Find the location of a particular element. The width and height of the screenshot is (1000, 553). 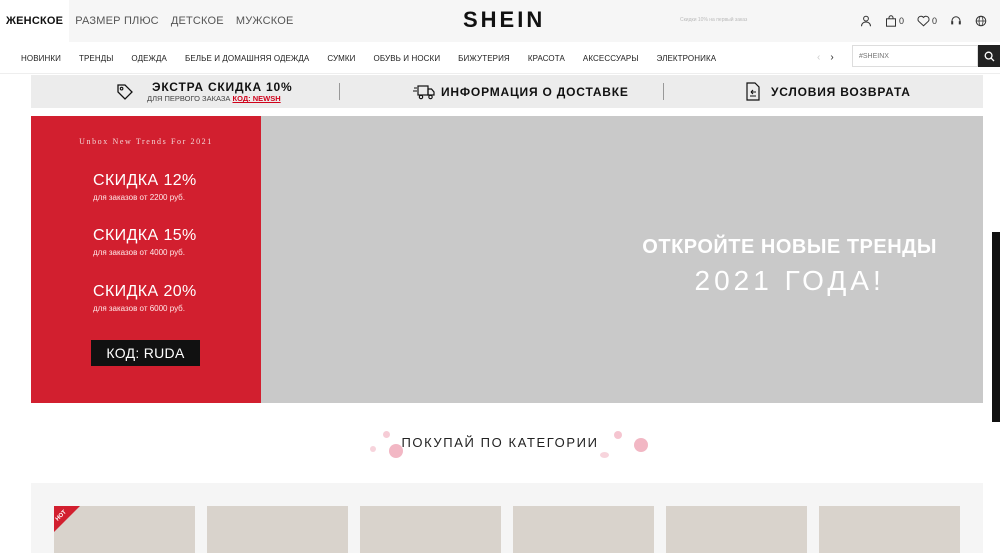

offer-condition: для заказов от 2200 руб. is located at coordinates (139, 197).